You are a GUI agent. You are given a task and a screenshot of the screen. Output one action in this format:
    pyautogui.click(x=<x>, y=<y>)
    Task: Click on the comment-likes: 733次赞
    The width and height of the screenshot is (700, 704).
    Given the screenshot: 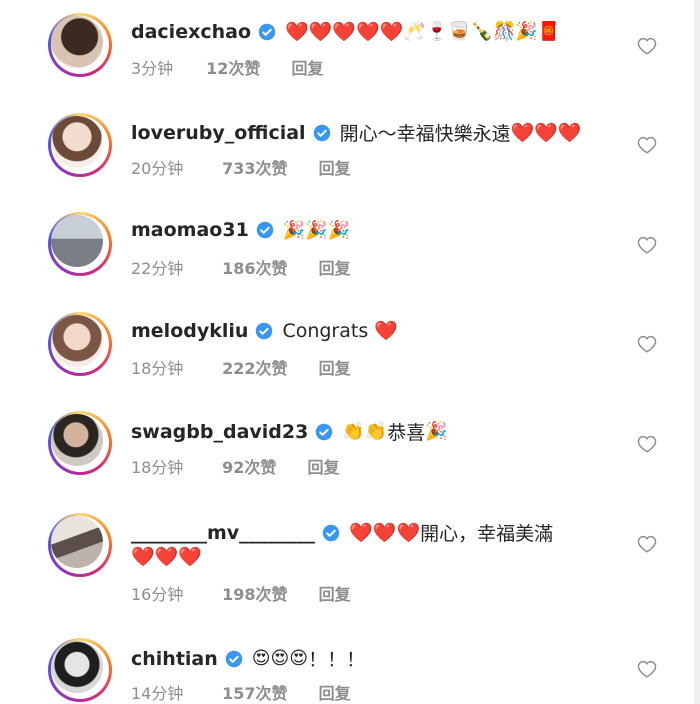 What is the action you would take?
    pyautogui.click(x=254, y=167)
    